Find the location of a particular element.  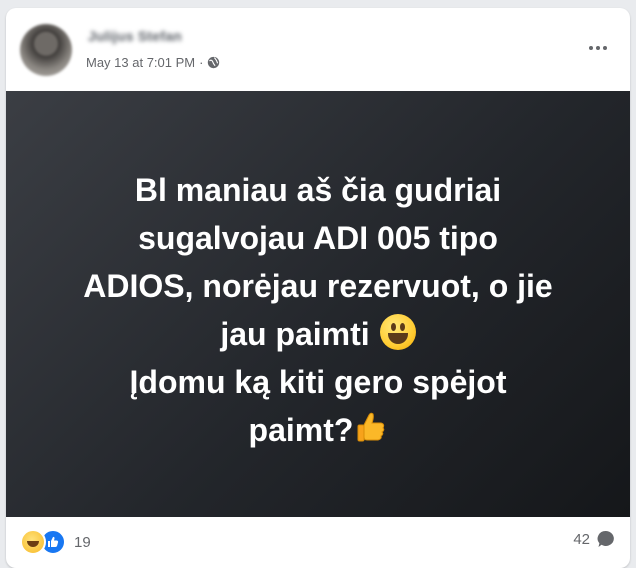

post-footer: 19 42 is located at coordinates (318, 540).